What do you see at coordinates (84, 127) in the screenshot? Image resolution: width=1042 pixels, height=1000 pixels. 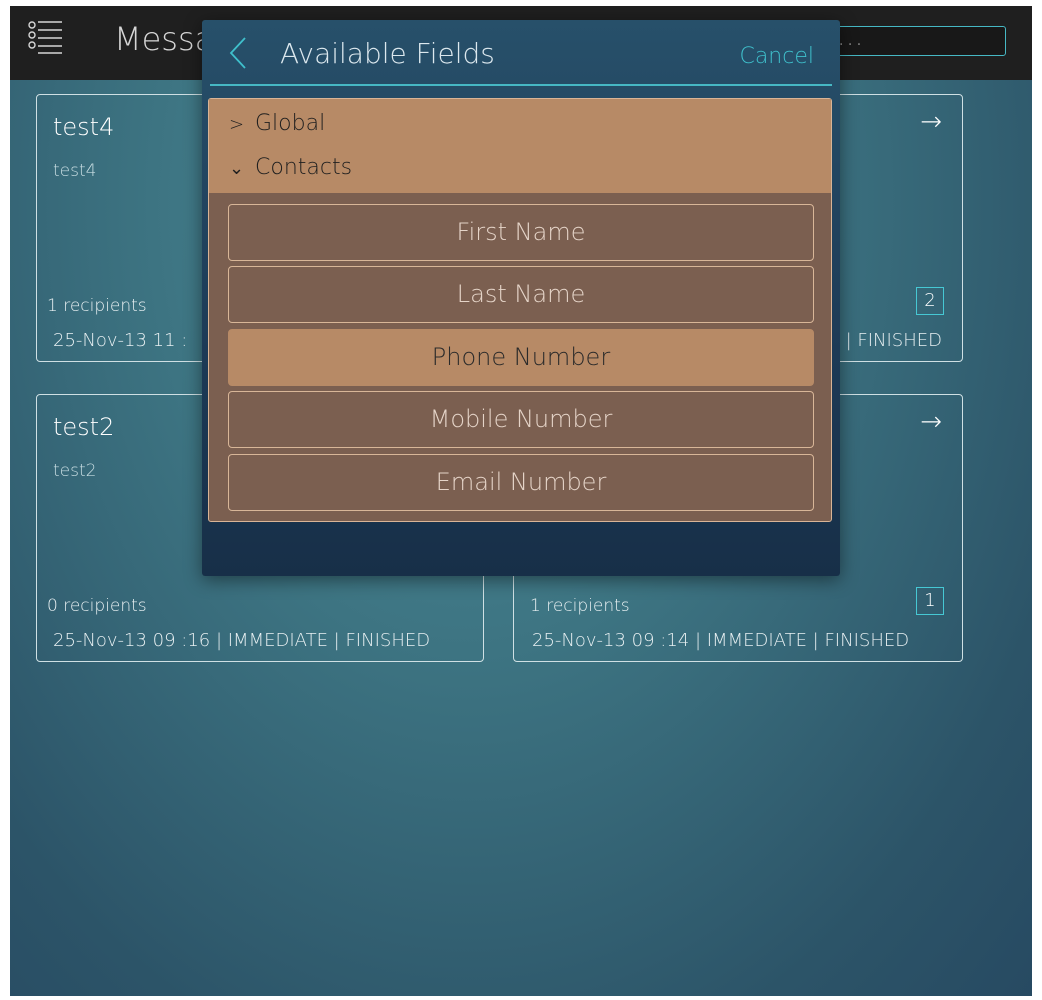 I see `card-title: test4` at bounding box center [84, 127].